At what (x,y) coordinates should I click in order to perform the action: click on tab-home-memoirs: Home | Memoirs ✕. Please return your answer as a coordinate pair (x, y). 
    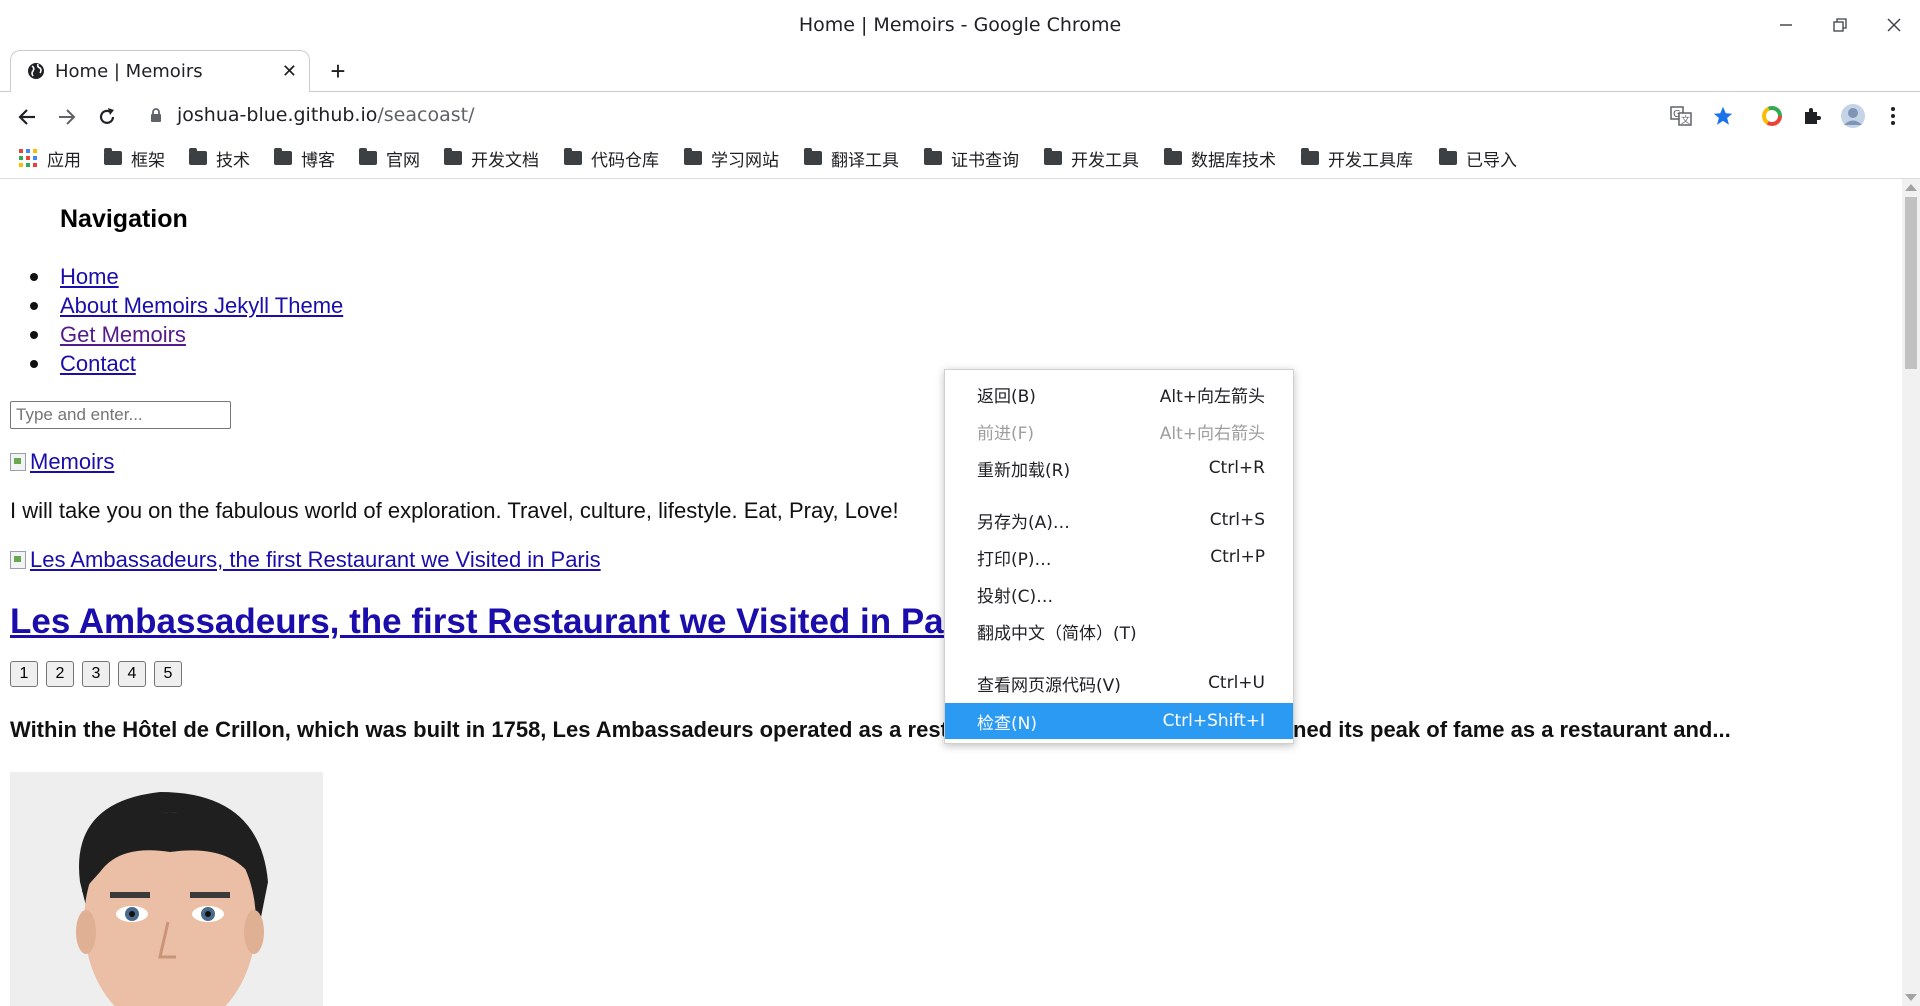
    Looking at the image, I should click on (160, 71).